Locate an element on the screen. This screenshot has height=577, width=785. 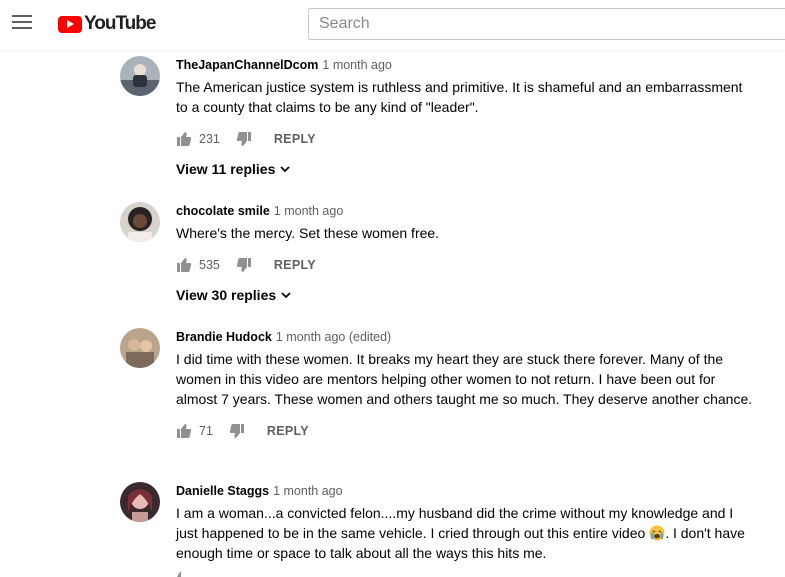
view-replies-button: View 11 replies is located at coordinates (466, 169).